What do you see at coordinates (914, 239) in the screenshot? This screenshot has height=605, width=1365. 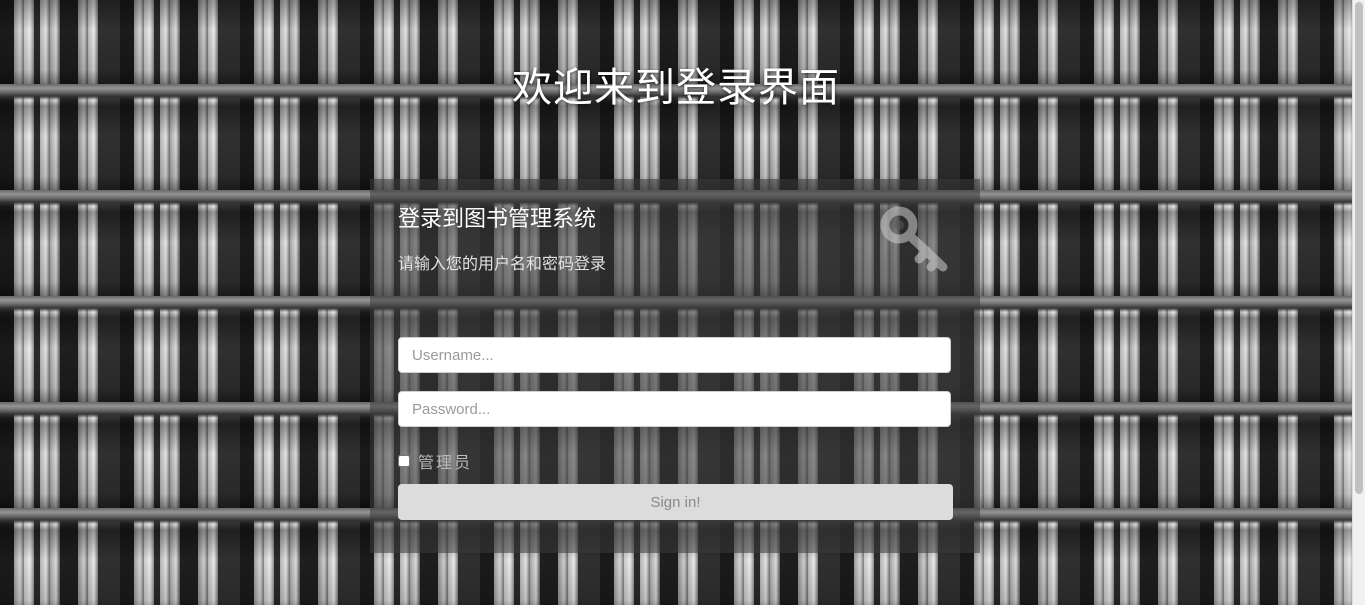 I see `key-icon` at bounding box center [914, 239].